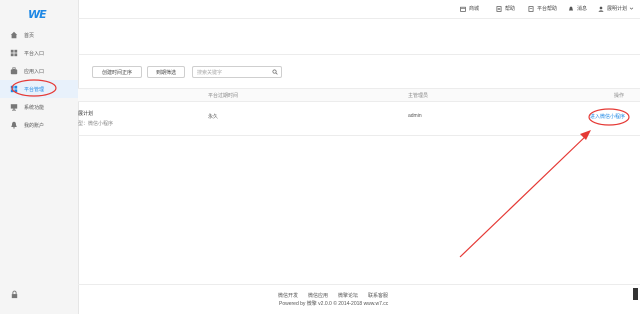  What do you see at coordinates (469, 8) in the screenshot?
I see `store-link: 商城` at bounding box center [469, 8].